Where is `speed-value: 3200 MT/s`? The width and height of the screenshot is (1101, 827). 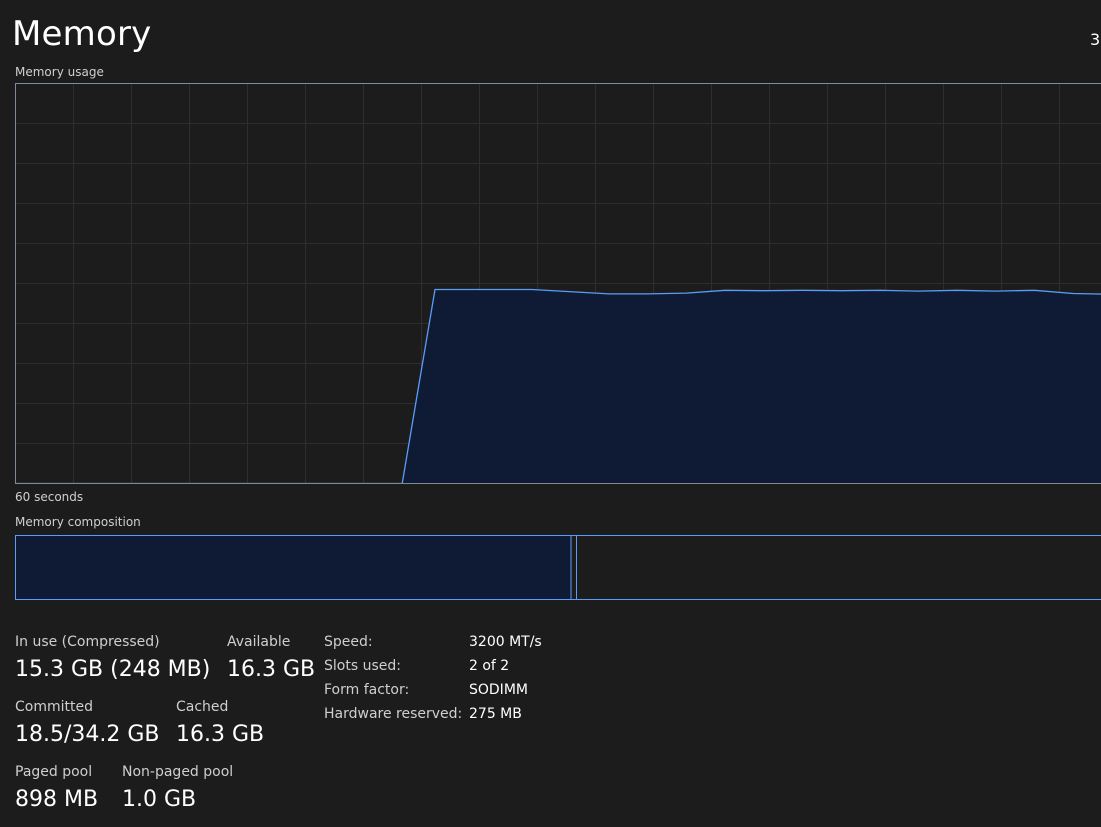 speed-value: 3200 MT/s is located at coordinates (505, 642).